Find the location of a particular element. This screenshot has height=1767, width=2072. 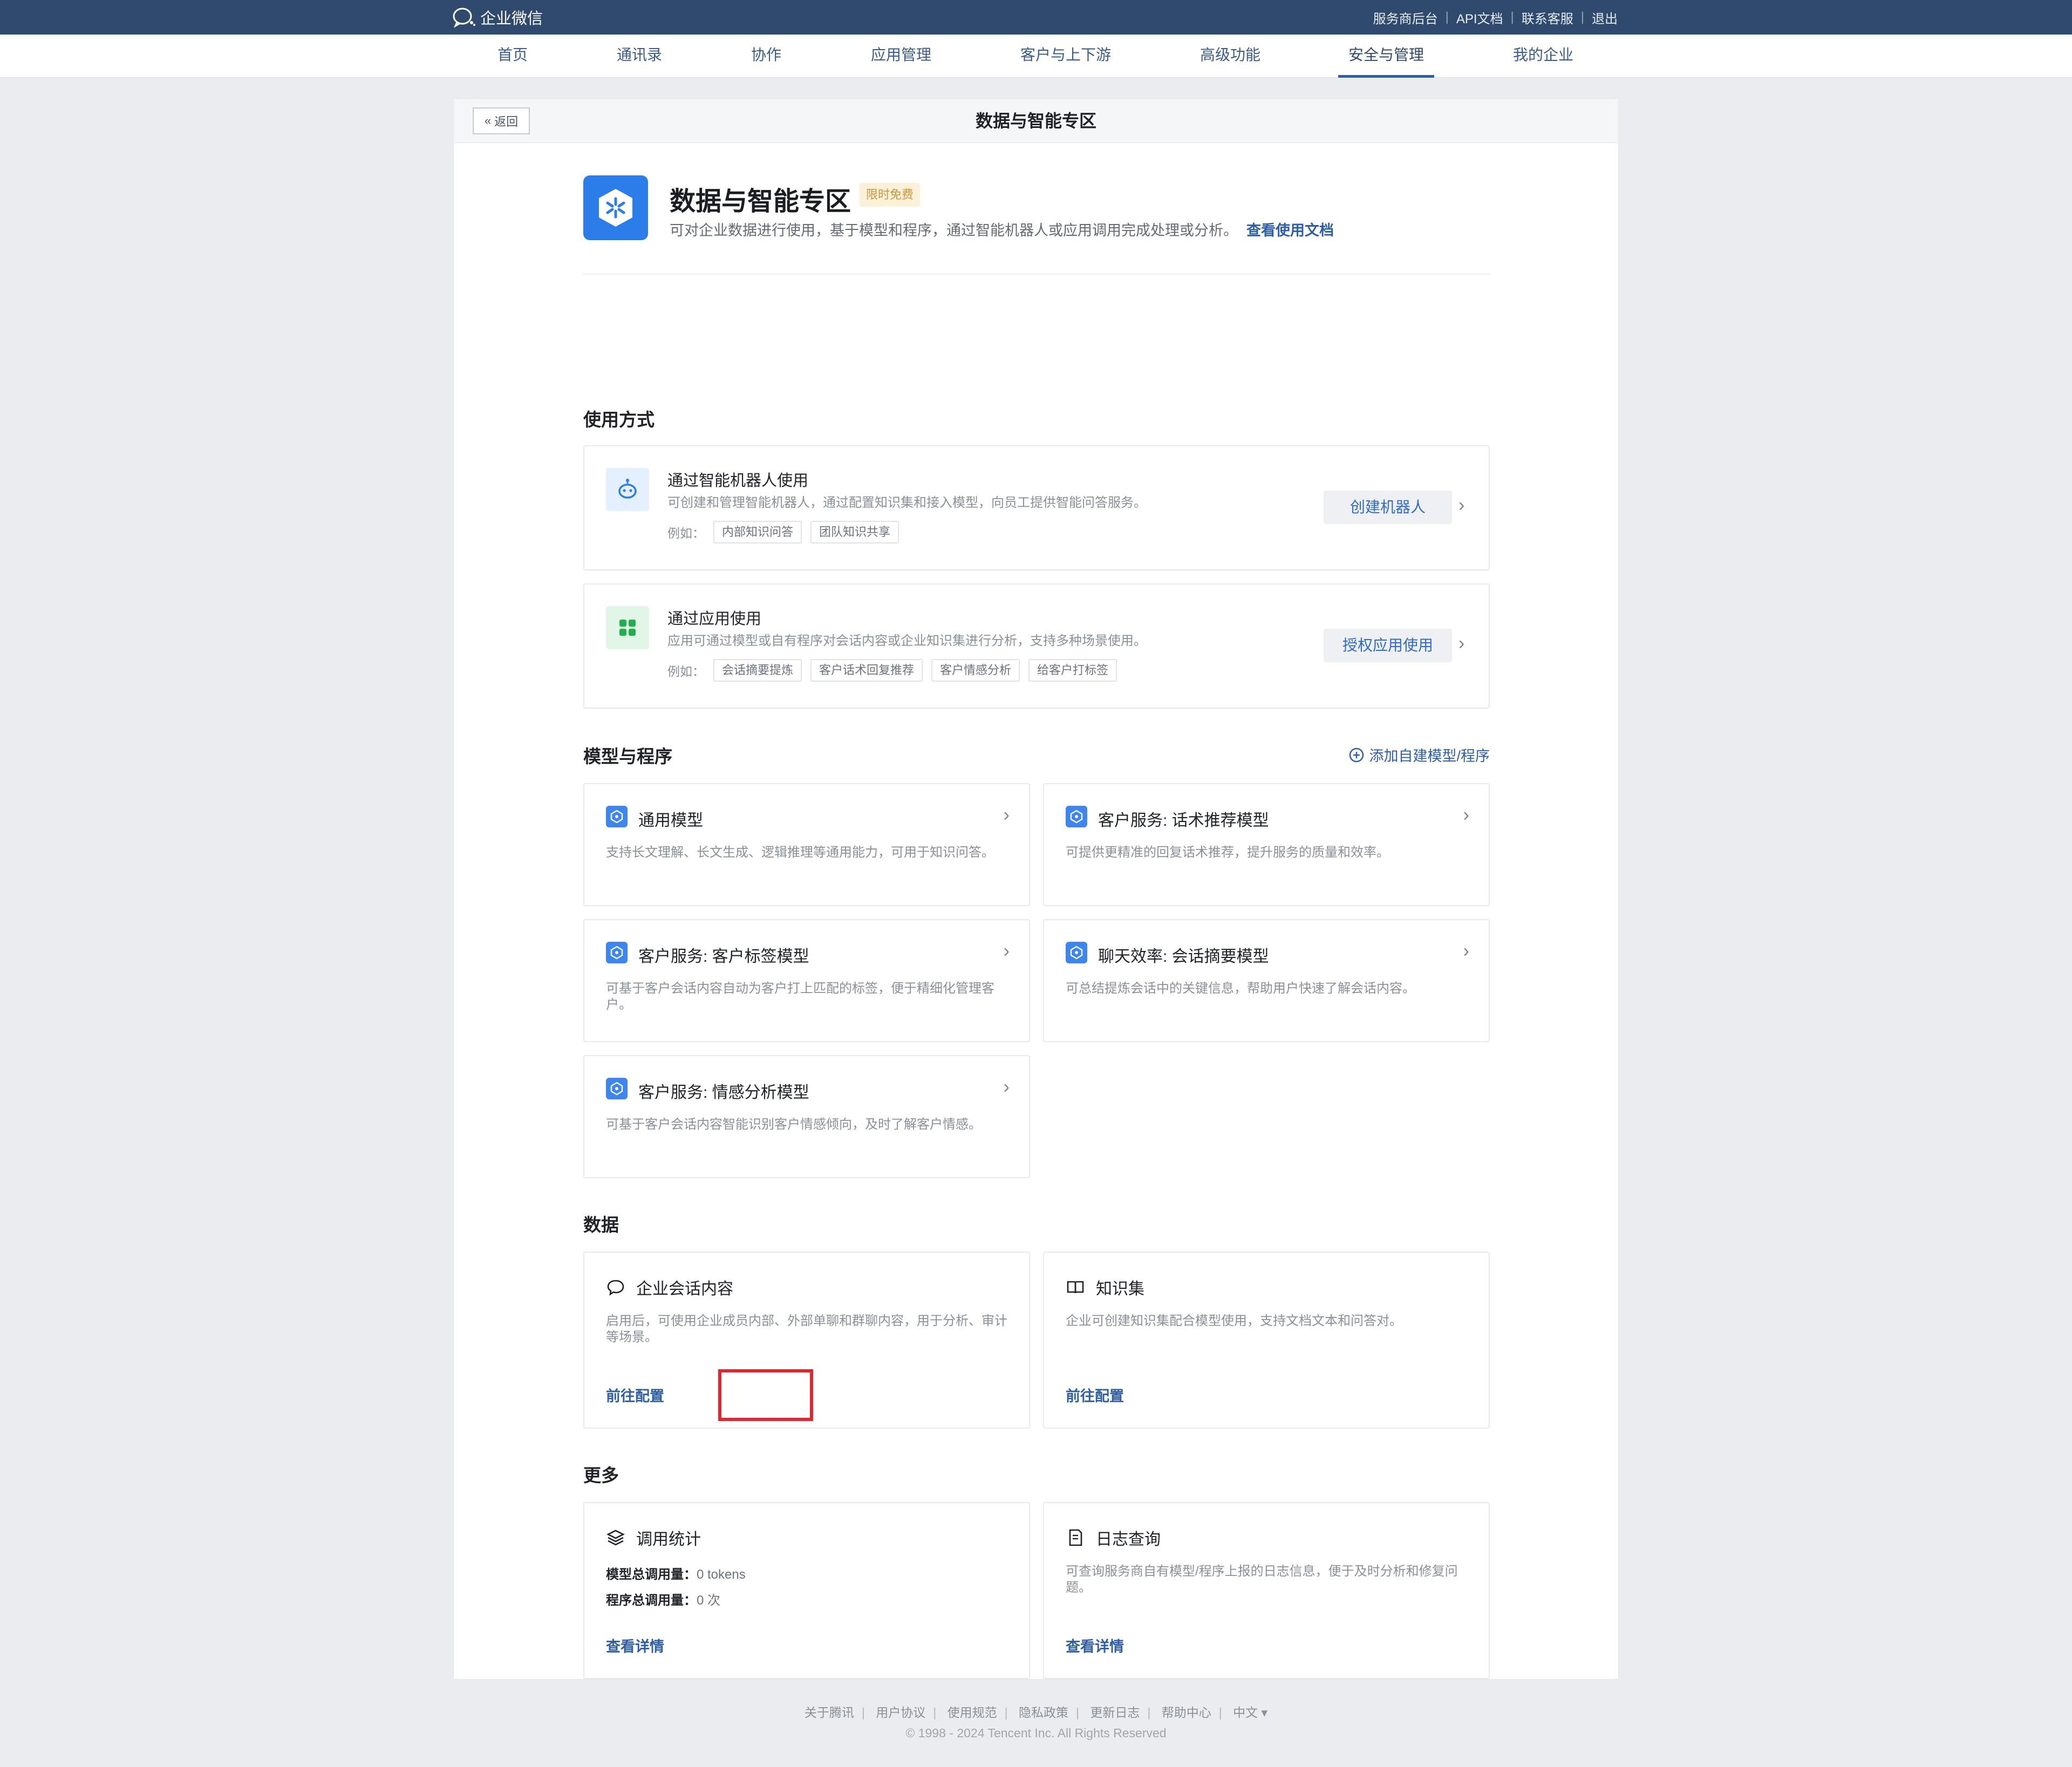

usage-section-title: 使用方式 is located at coordinates (619, 420).